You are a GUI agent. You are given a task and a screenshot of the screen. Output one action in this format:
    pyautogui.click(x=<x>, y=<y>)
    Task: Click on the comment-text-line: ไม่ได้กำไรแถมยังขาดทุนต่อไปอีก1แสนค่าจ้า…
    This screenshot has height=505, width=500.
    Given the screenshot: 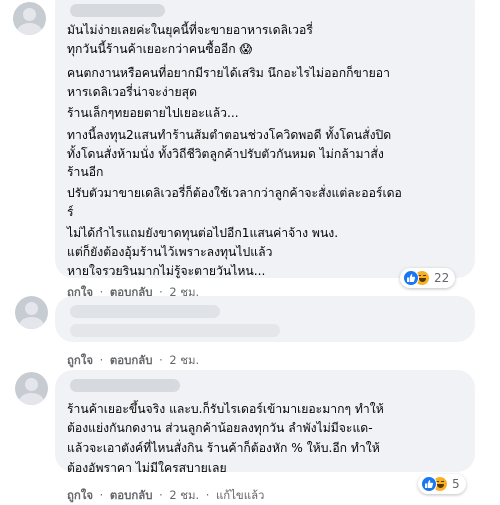 What is the action you would take?
    pyautogui.click(x=203, y=233)
    